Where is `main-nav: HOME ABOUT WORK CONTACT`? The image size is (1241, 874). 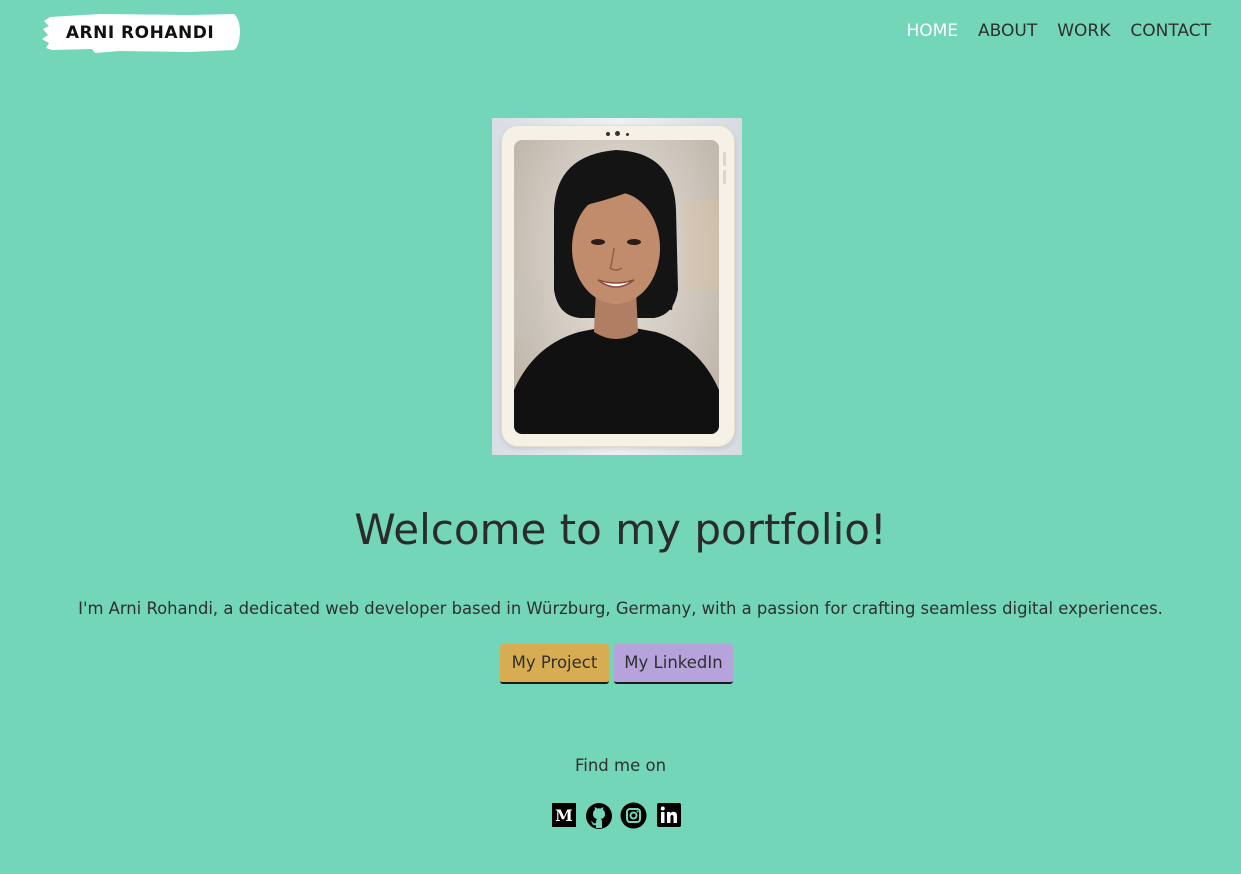 main-nav: HOME ABOUT WORK CONTACT is located at coordinates (1058, 31).